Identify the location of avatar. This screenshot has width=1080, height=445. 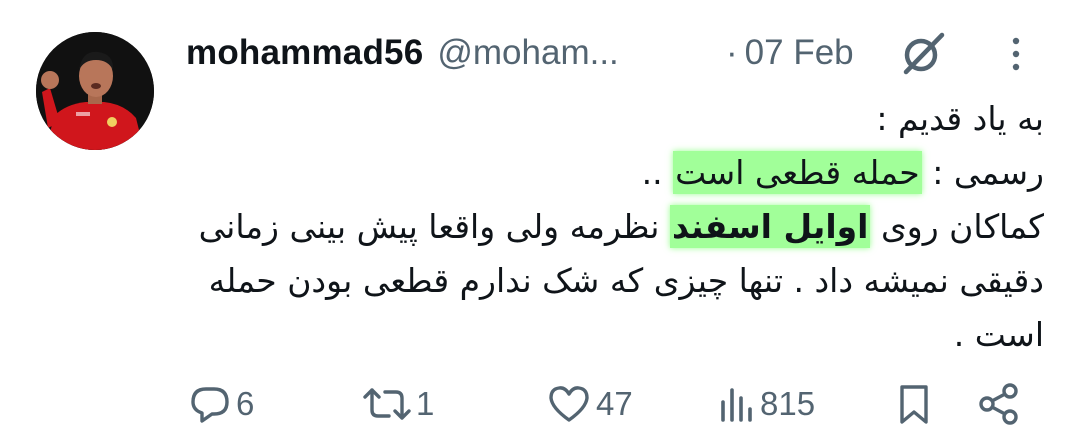
(95, 91).